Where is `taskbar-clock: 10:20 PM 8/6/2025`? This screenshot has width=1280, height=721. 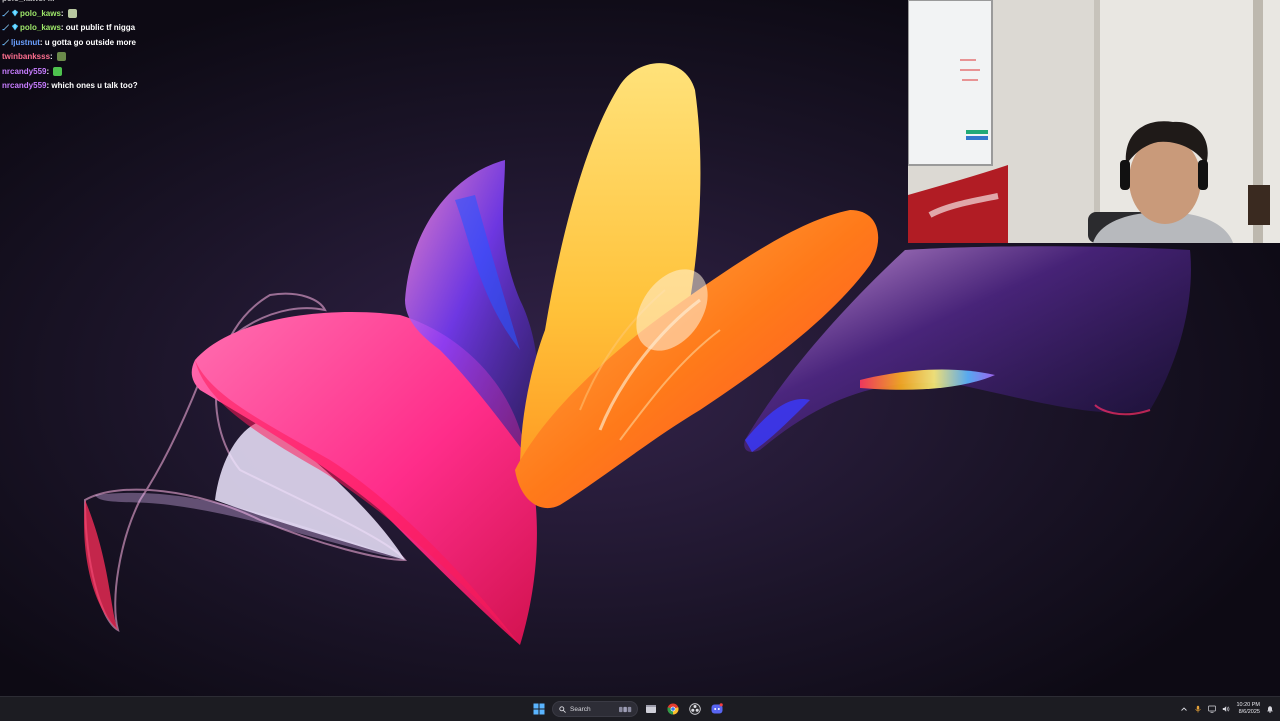
taskbar-clock: 10:20 PM 8/6/2025 is located at coordinates (1248, 709).